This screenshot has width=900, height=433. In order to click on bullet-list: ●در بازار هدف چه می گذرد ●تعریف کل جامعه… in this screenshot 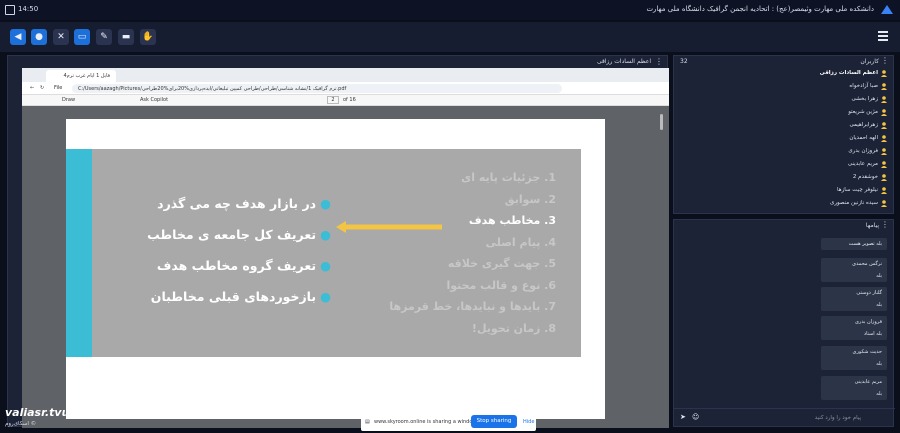, I will do `click(239, 258)`.